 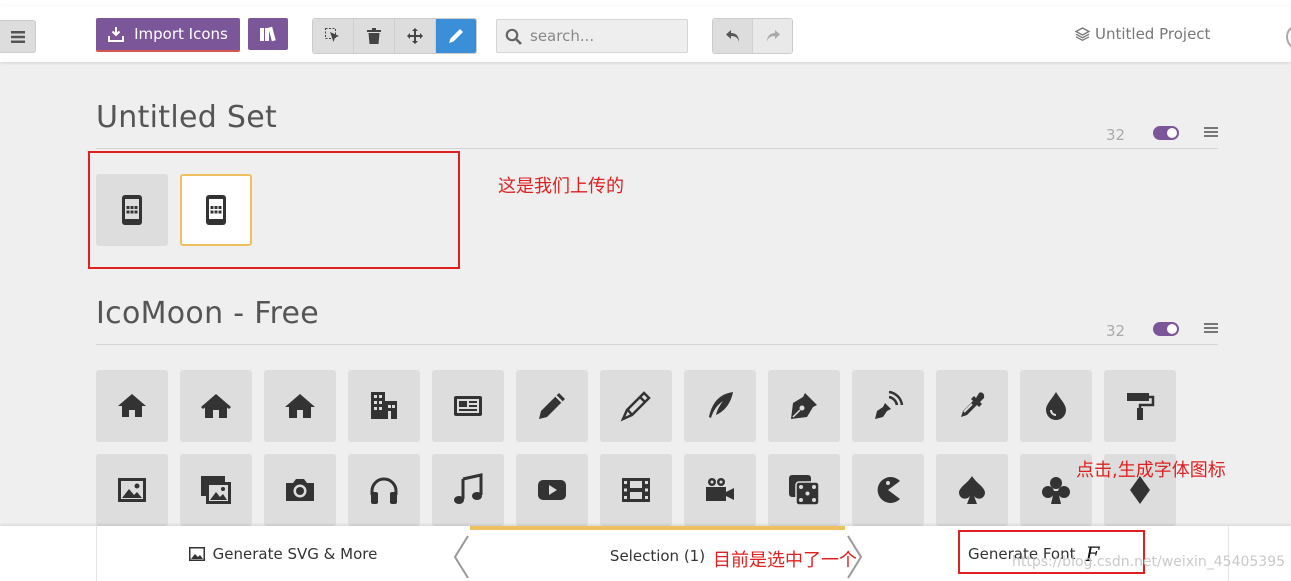 What do you see at coordinates (657, 555) in the screenshot?
I see `selection-label: Selection (1)` at bounding box center [657, 555].